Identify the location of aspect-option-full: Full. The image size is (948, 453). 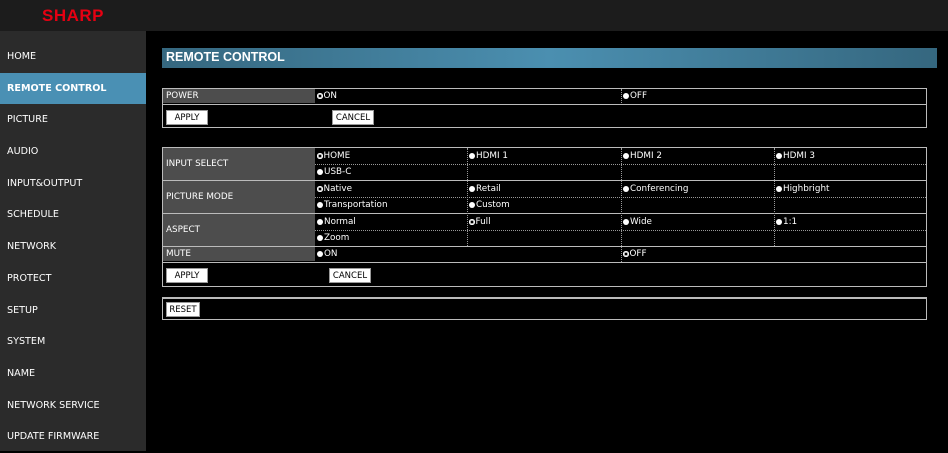
(480, 222).